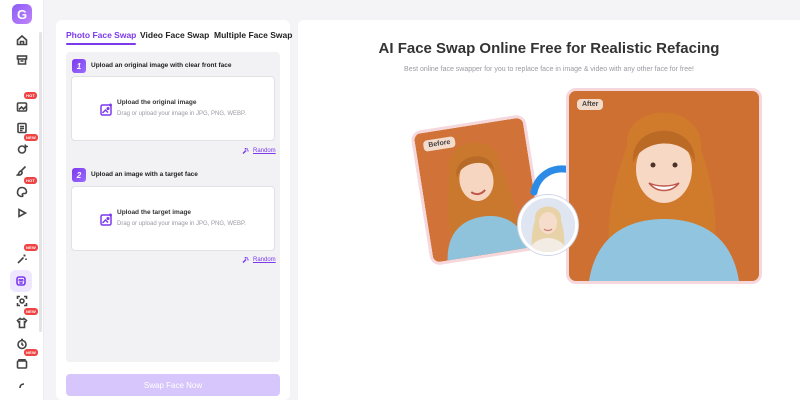  Describe the element at coordinates (174, 35) in the screenshot. I see `tab-video-face-swap: Video Face Swap` at that location.